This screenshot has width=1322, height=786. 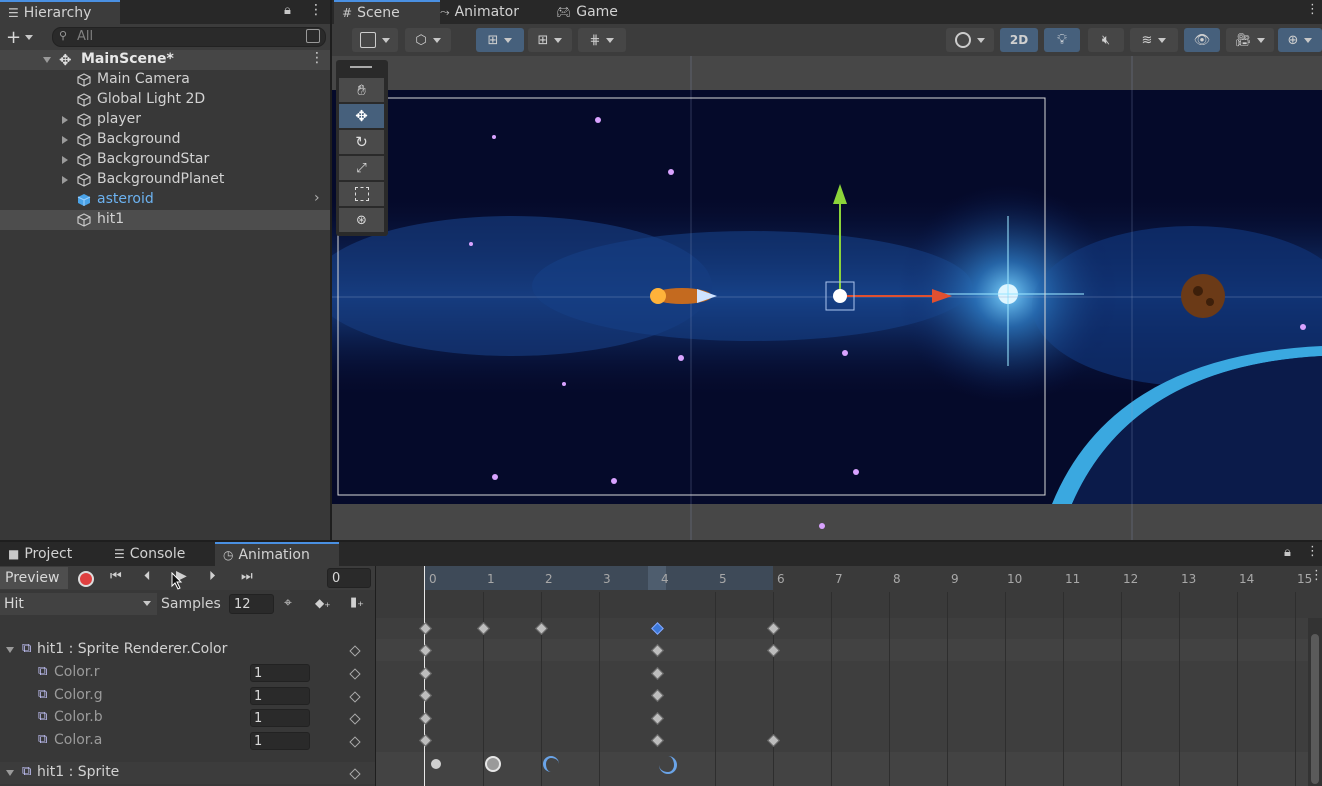 I want to click on shading-mode-button, so click(x=970, y=40).